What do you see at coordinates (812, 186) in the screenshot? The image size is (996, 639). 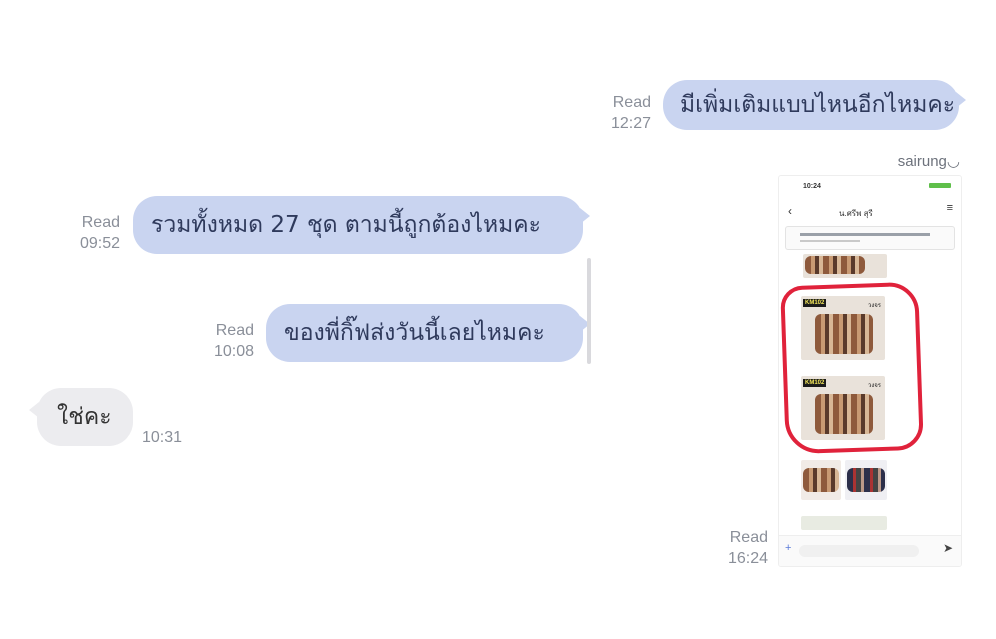 I see `screenshot-status-time: 10:24` at bounding box center [812, 186].